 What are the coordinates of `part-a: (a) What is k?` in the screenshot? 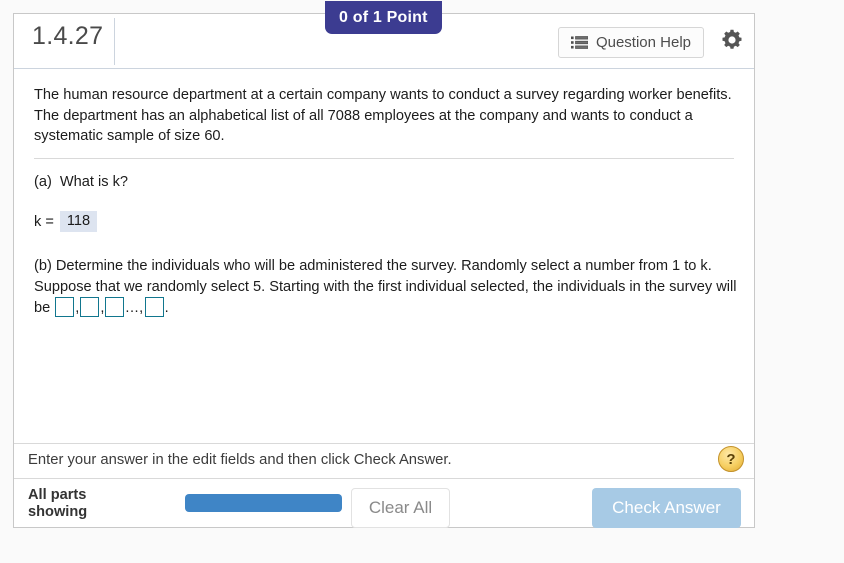 It's located at (387, 182).